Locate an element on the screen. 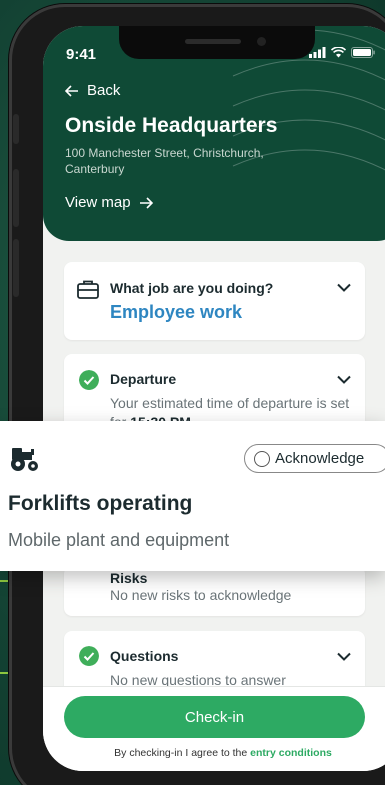 This screenshot has width=385, height=785. risk-title: Forklifts operating is located at coordinates (100, 503).